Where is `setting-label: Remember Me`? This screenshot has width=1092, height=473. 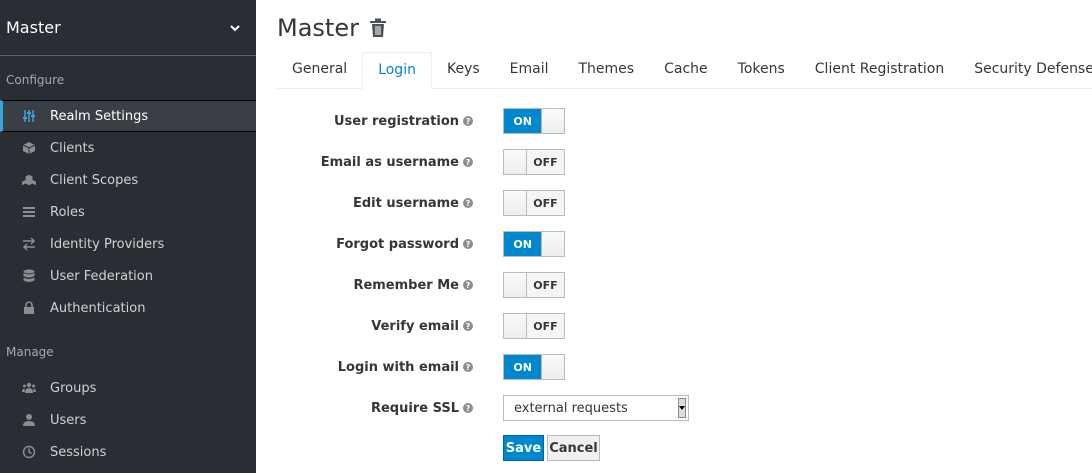
setting-label: Remember Me is located at coordinates (406, 285).